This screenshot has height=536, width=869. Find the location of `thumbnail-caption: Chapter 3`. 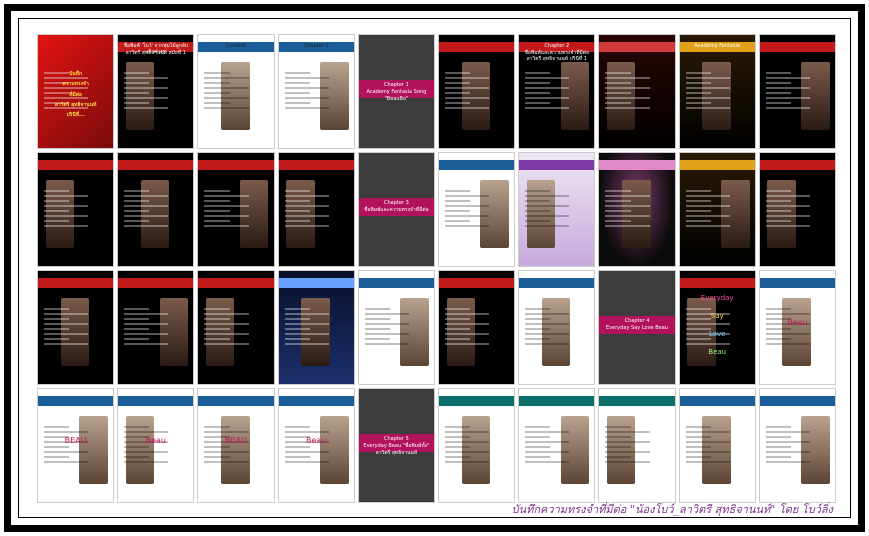

thumbnail-caption: Chapter 3 is located at coordinates (396, 203).